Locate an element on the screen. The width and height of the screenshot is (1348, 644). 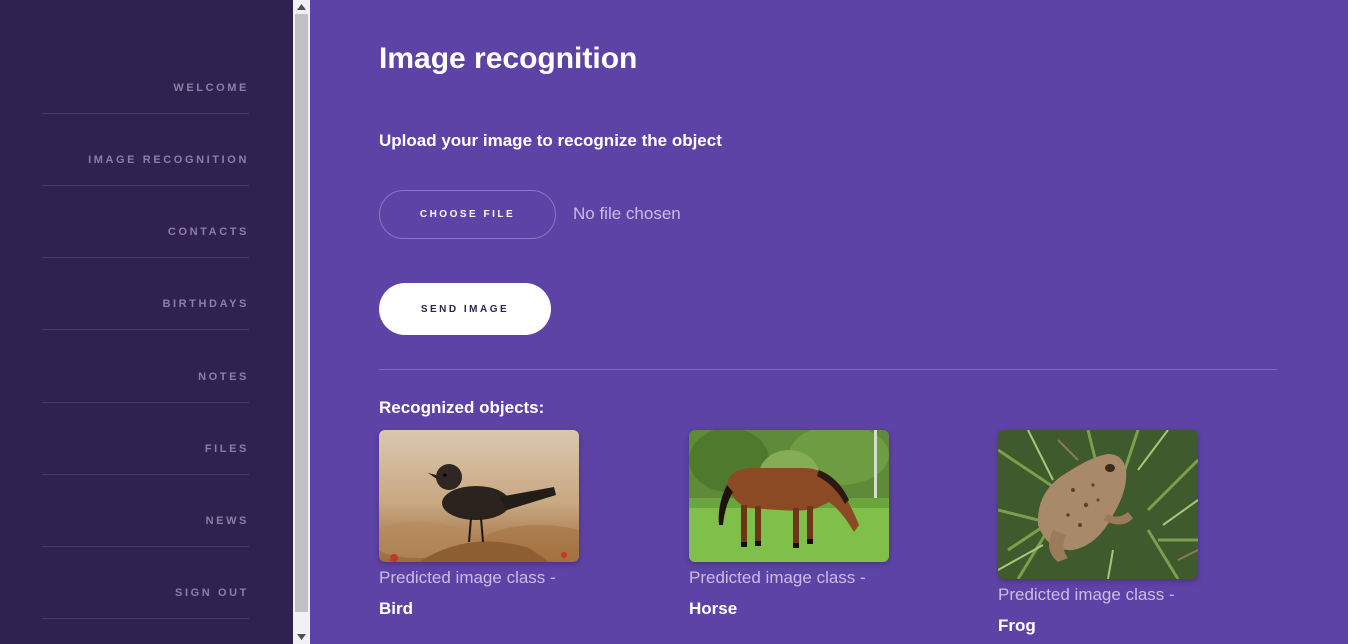
sidebar-item-label: BIRTHDAYS is located at coordinates (205, 304).